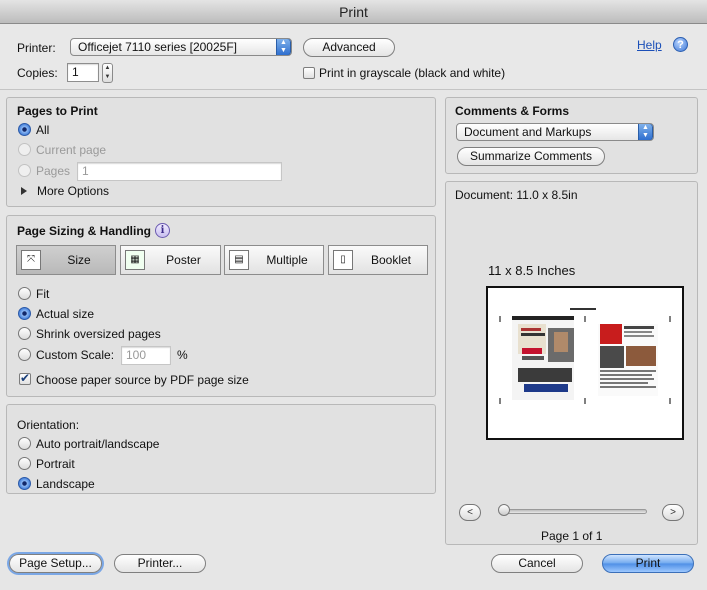 The image size is (707, 590). I want to click on custom-scale-unit: %, so click(182, 355).